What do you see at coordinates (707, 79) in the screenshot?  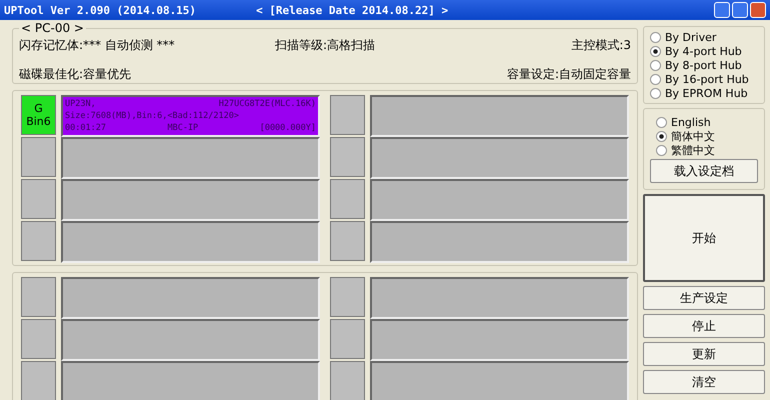 I see `radio-label: By 16-port Hub` at bounding box center [707, 79].